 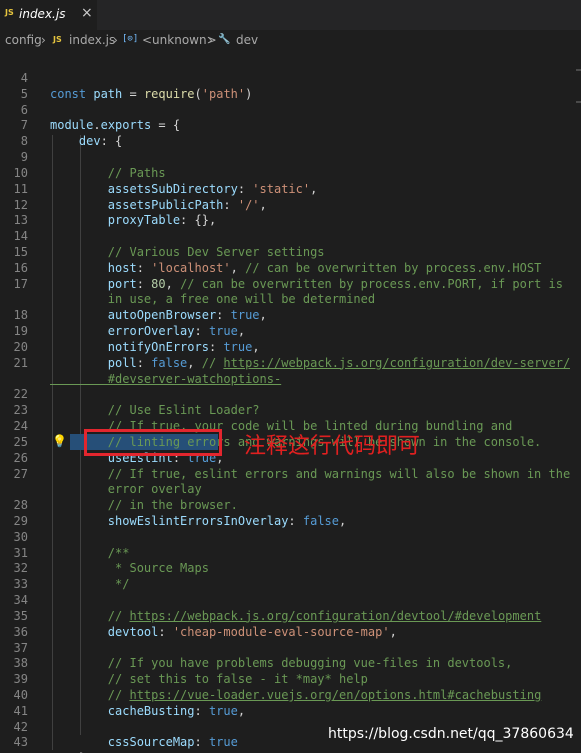 I want to click on lightbulb-icon: 💡, so click(x=59, y=441).